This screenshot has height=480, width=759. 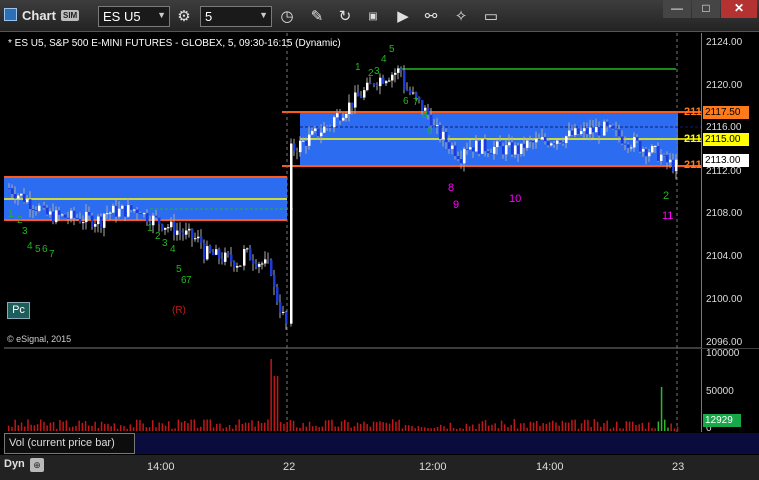 I want to click on dynamic-button: Dyn, so click(x=14, y=464).